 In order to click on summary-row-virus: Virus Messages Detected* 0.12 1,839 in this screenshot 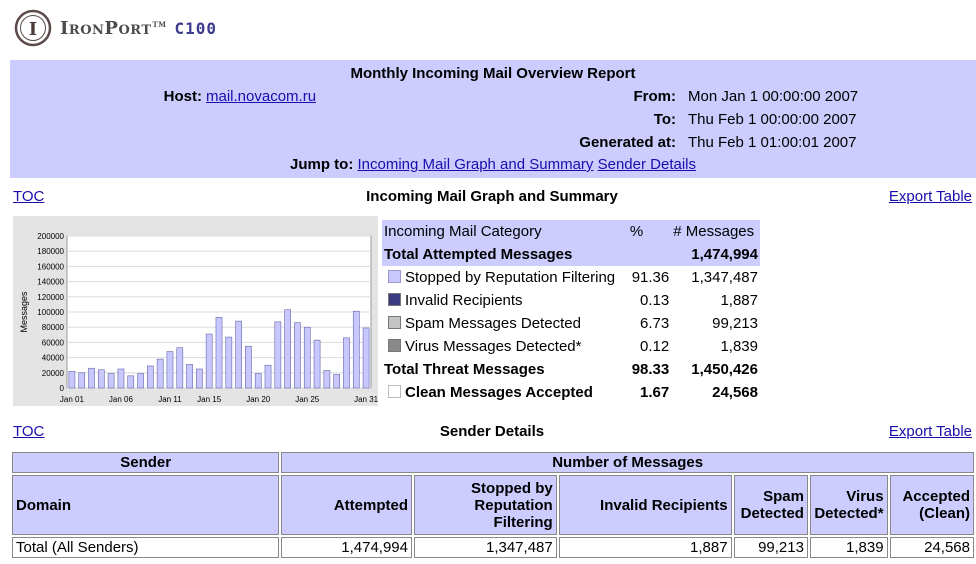, I will do `click(571, 346)`.